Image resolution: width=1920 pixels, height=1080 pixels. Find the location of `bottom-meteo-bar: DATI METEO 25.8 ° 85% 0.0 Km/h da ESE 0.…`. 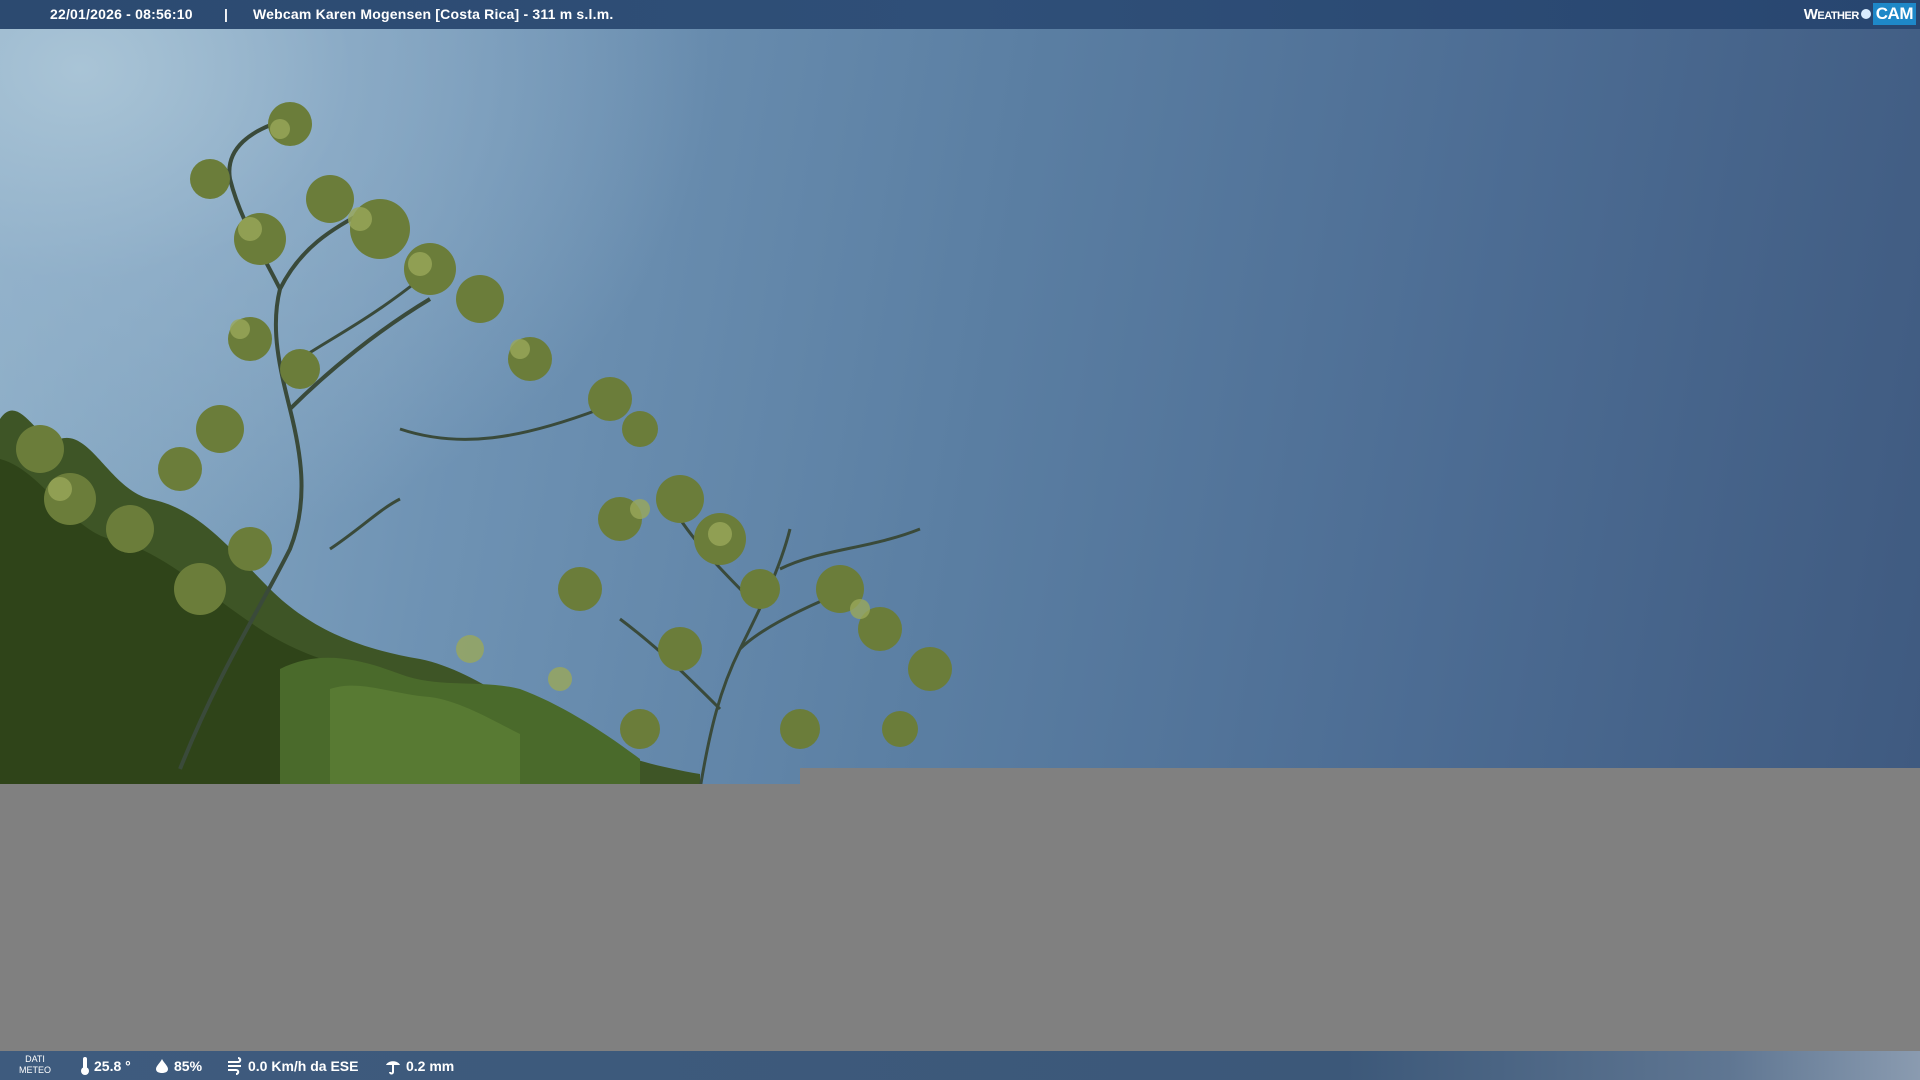

bottom-meteo-bar: DATI METEO 25.8 ° 85% 0.0 Km/h da ESE 0.… is located at coordinates (960, 1065).